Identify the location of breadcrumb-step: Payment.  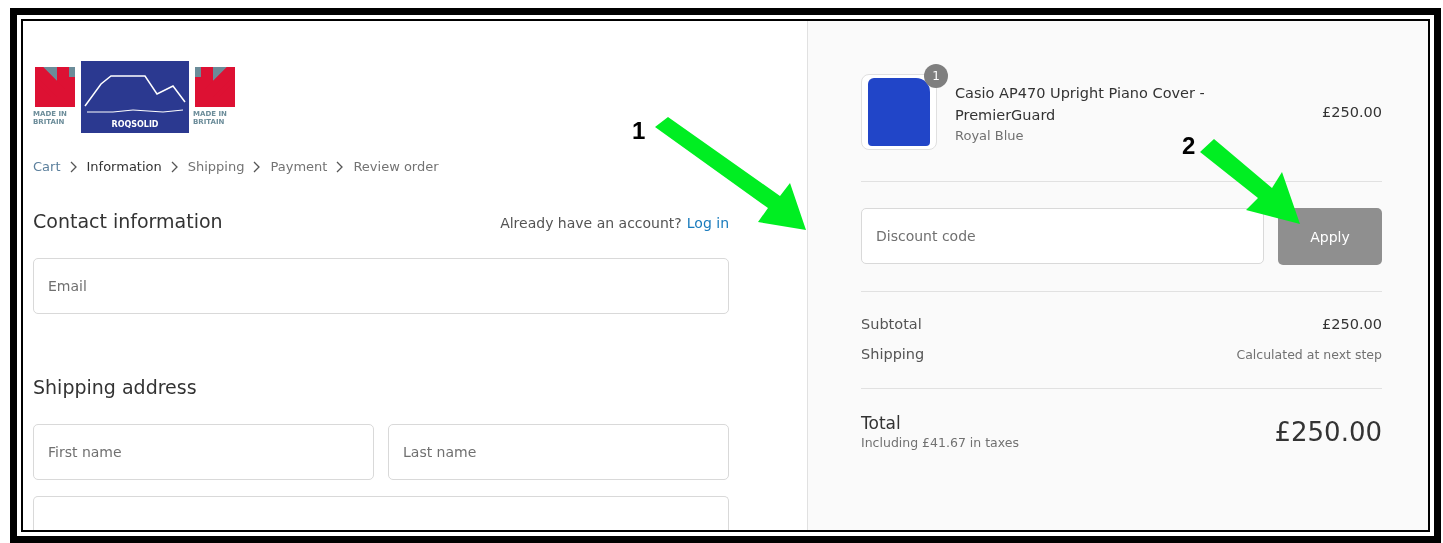
(299, 166).